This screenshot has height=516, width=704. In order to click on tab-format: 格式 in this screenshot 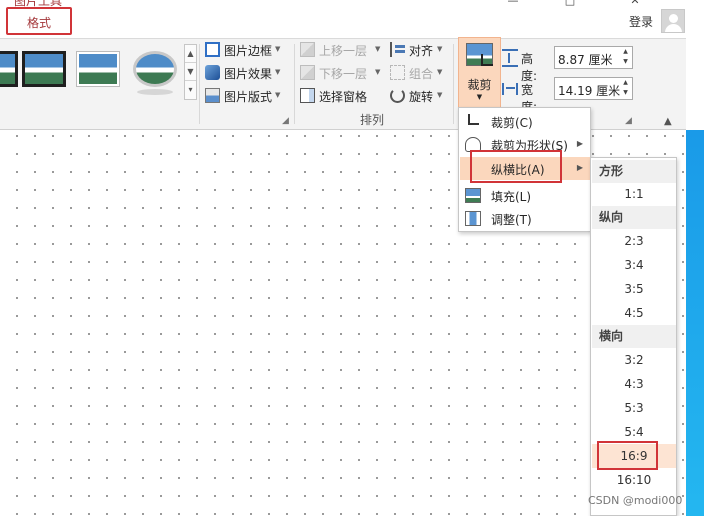, I will do `click(39, 21)`.